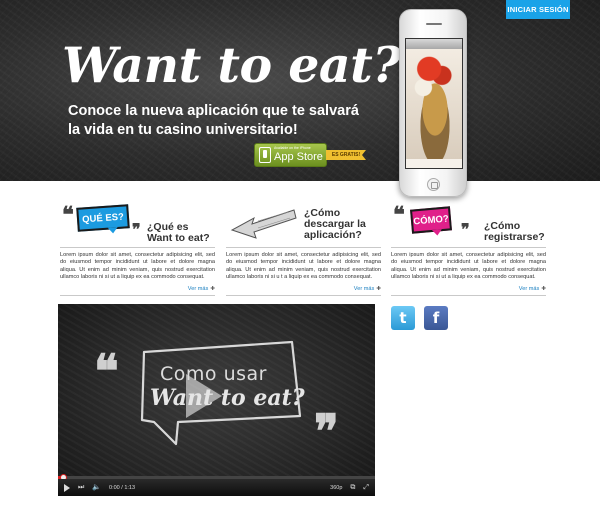 The image size is (600, 507). I want to click on phone-screen, so click(434, 103).